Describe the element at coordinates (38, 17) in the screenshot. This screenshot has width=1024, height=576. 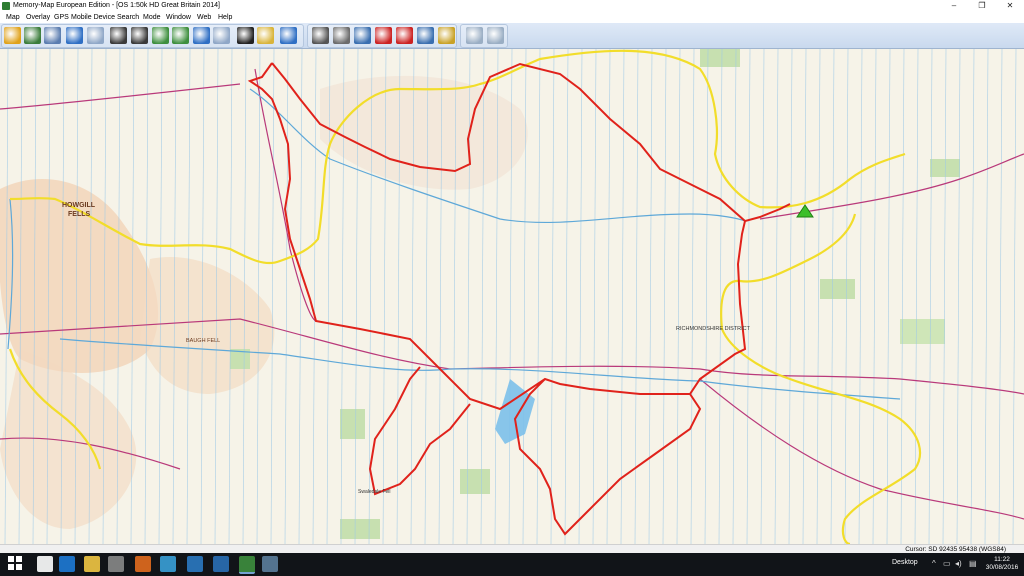
I see `menu-overlay: Overlay` at that location.